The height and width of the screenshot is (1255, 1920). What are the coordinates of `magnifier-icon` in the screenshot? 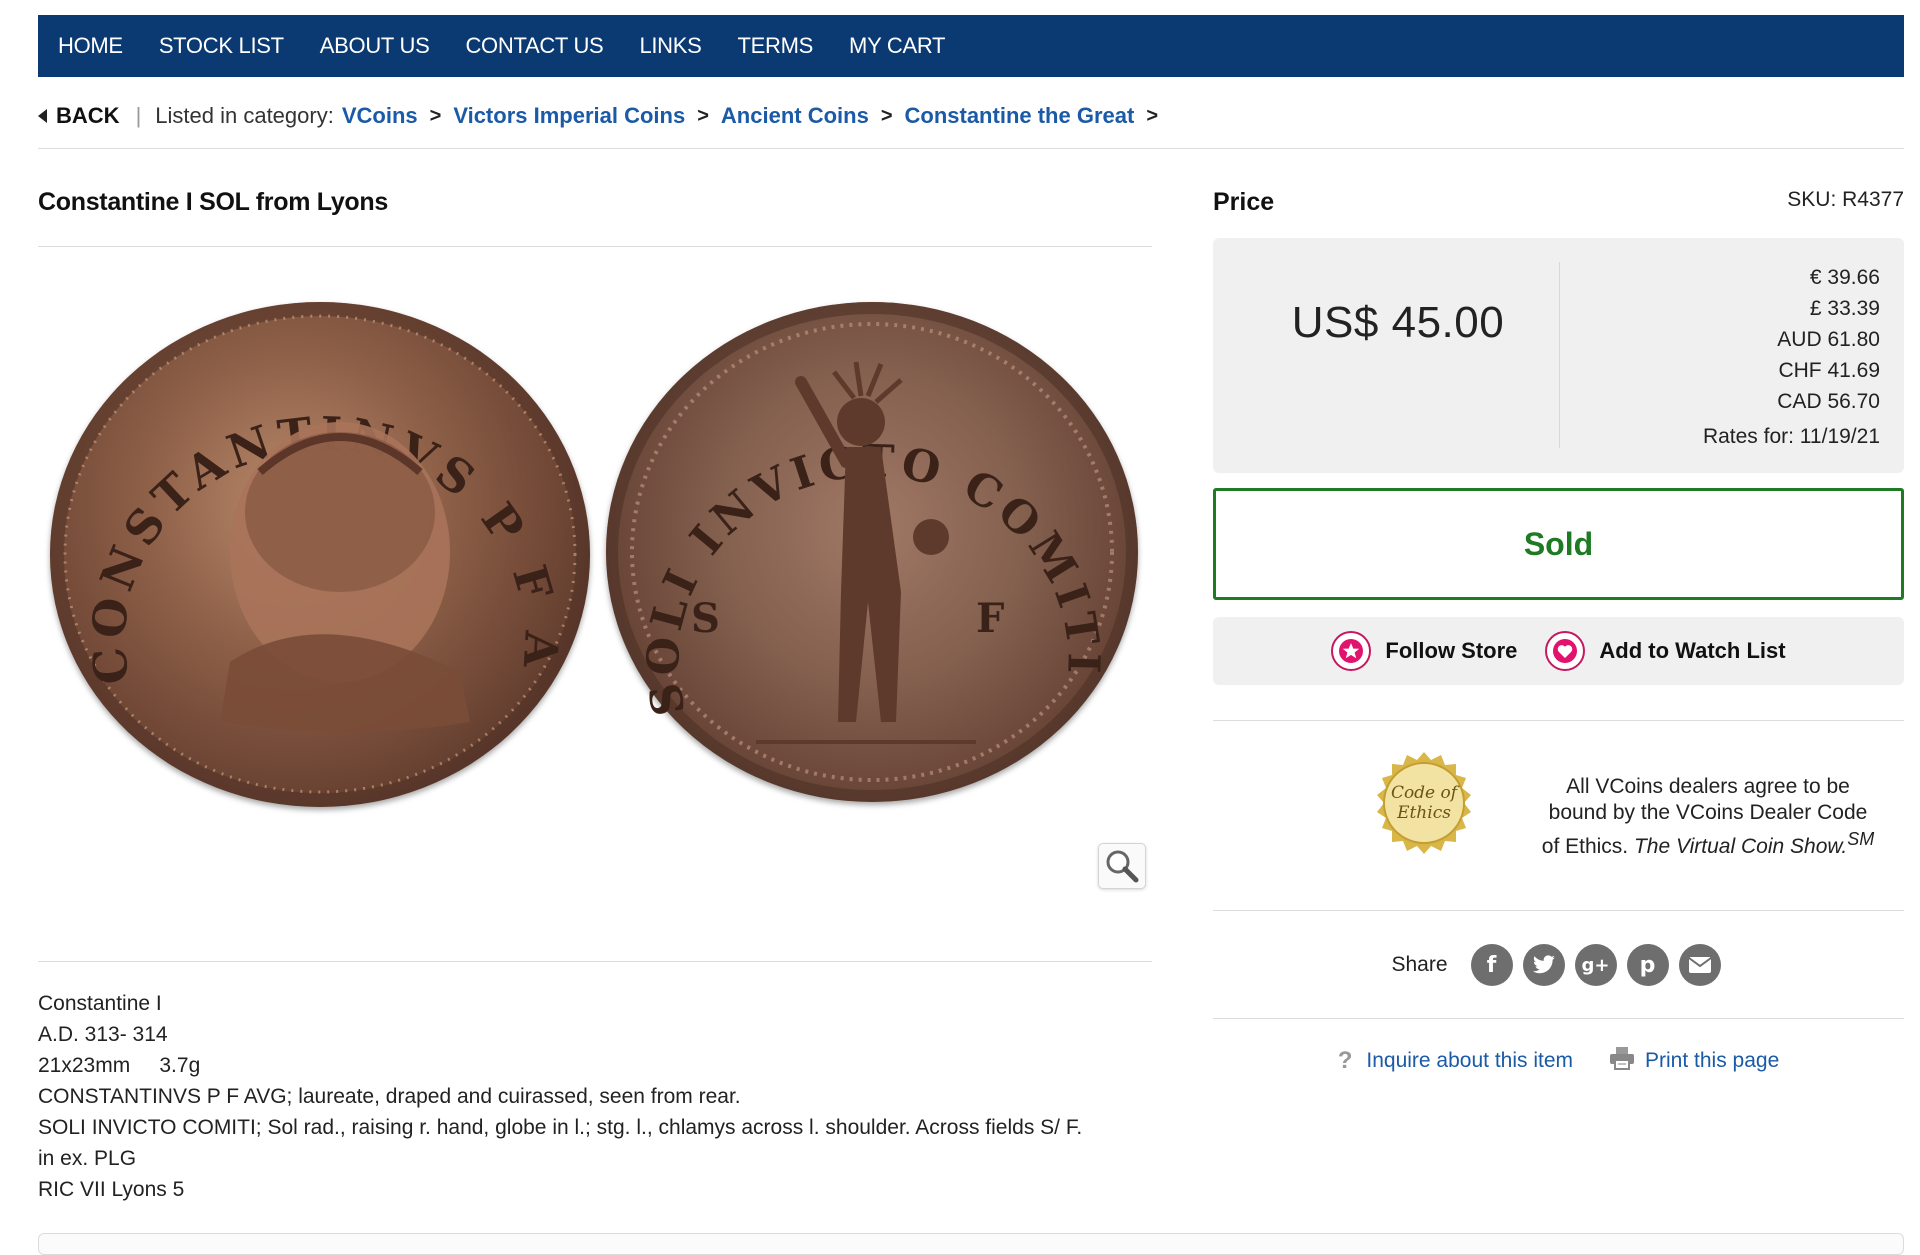 It's located at (1122, 866).